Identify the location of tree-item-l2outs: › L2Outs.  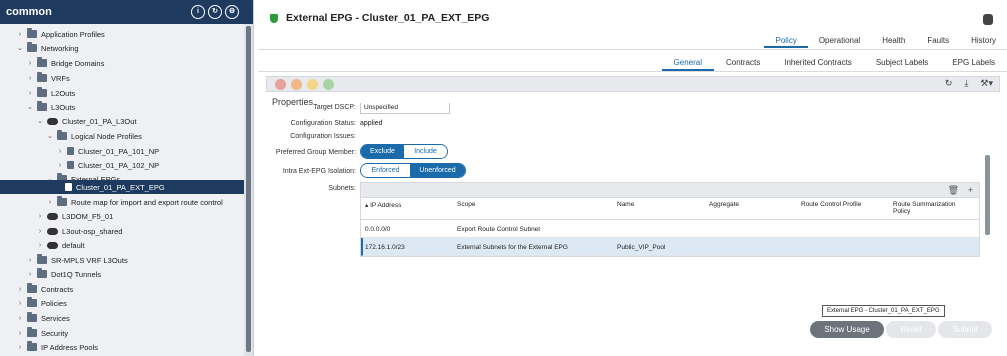
(50, 93).